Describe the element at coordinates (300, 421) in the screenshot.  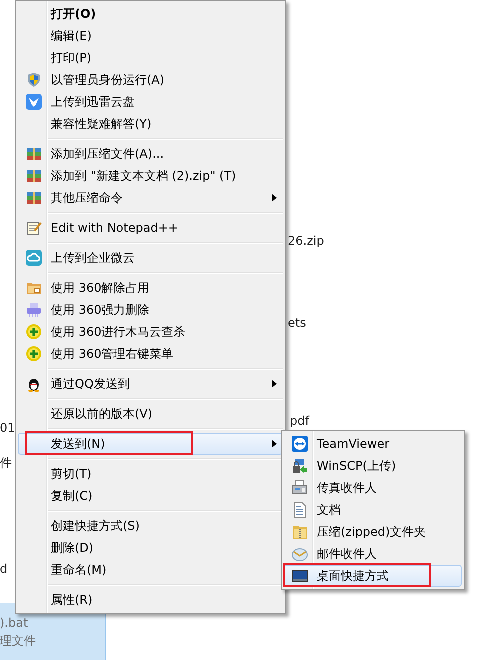
I see `file-name-text: pdf` at that location.